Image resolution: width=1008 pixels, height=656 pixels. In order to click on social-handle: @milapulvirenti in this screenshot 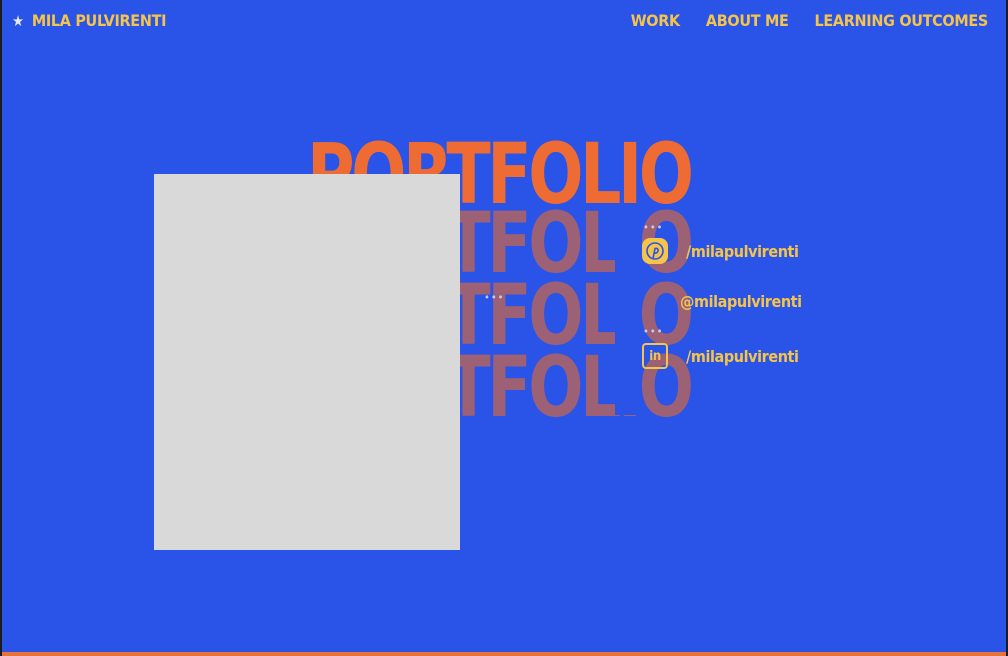, I will do `click(741, 301)`.